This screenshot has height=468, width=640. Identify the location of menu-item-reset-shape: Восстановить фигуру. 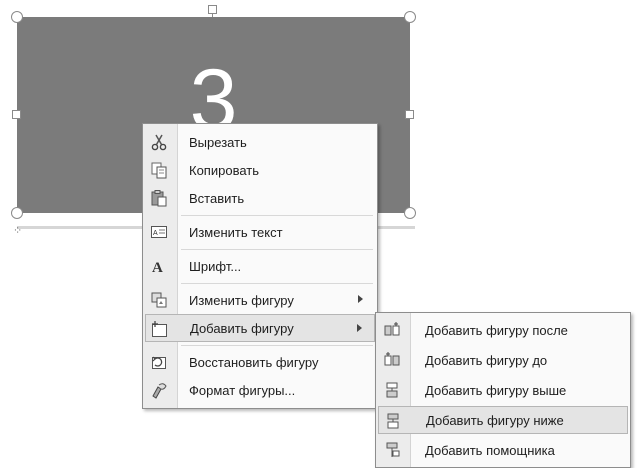
(260, 362).